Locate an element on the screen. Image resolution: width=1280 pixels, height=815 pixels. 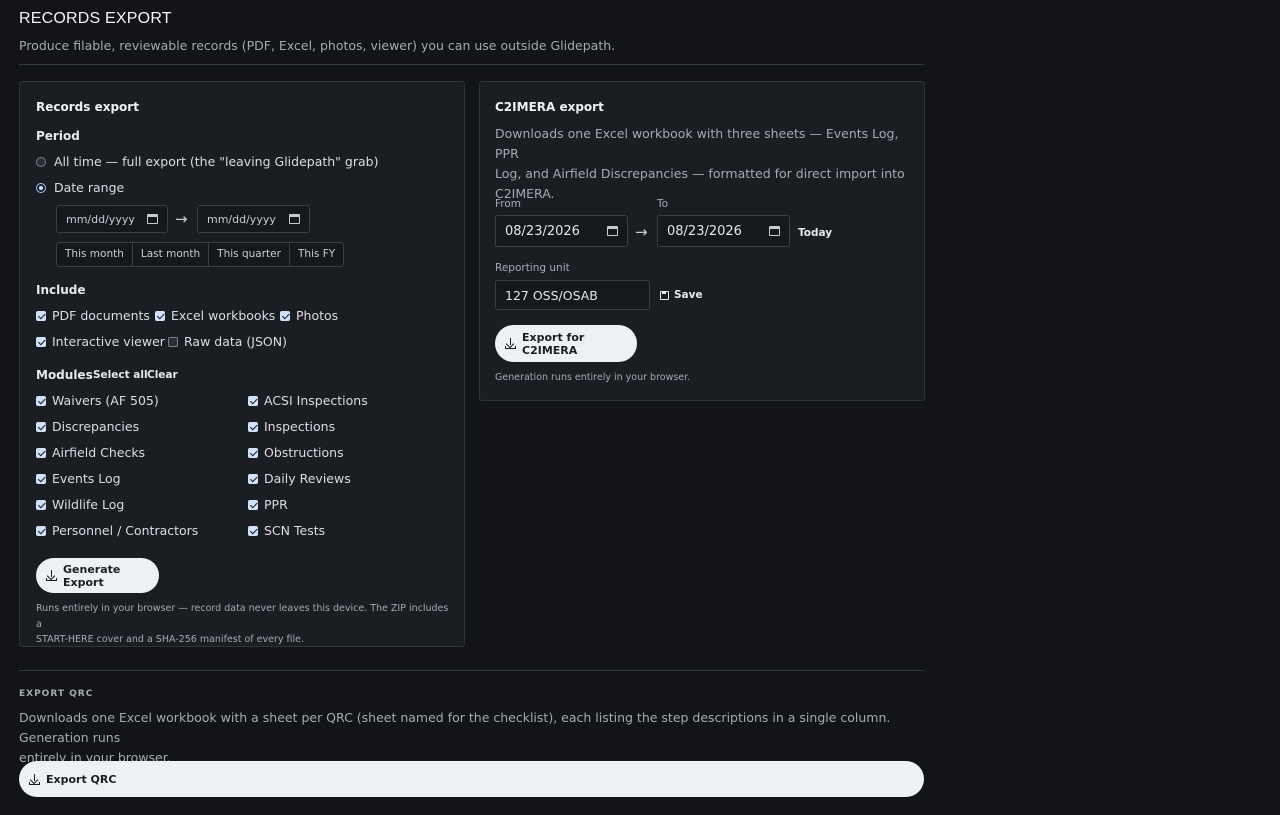
module-label: Obstructions is located at coordinates (304, 452).